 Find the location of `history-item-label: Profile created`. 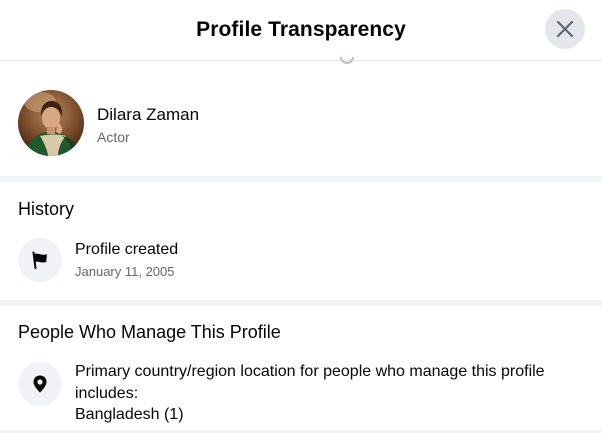

history-item-label: Profile created is located at coordinates (127, 249).